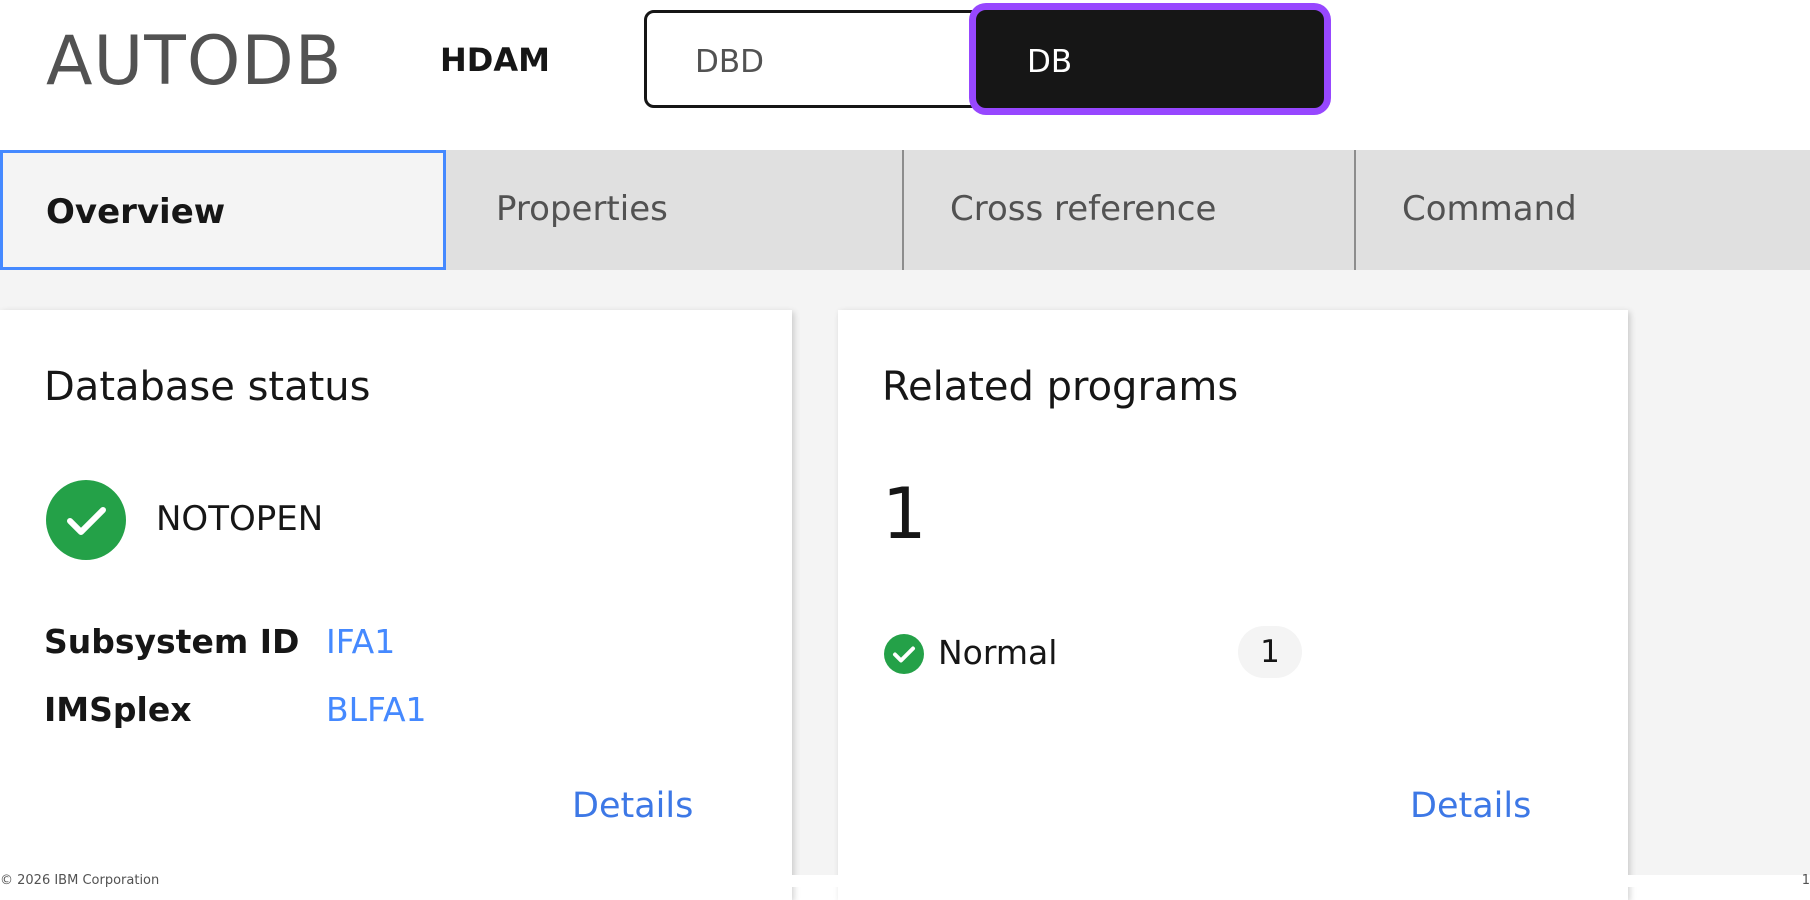 This screenshot has height=900, width=1810. What do you see at coordinates (240, 519) in the screenshot?
I see `database-status-value: NOTOPEN` at bounding box center [240, 519].